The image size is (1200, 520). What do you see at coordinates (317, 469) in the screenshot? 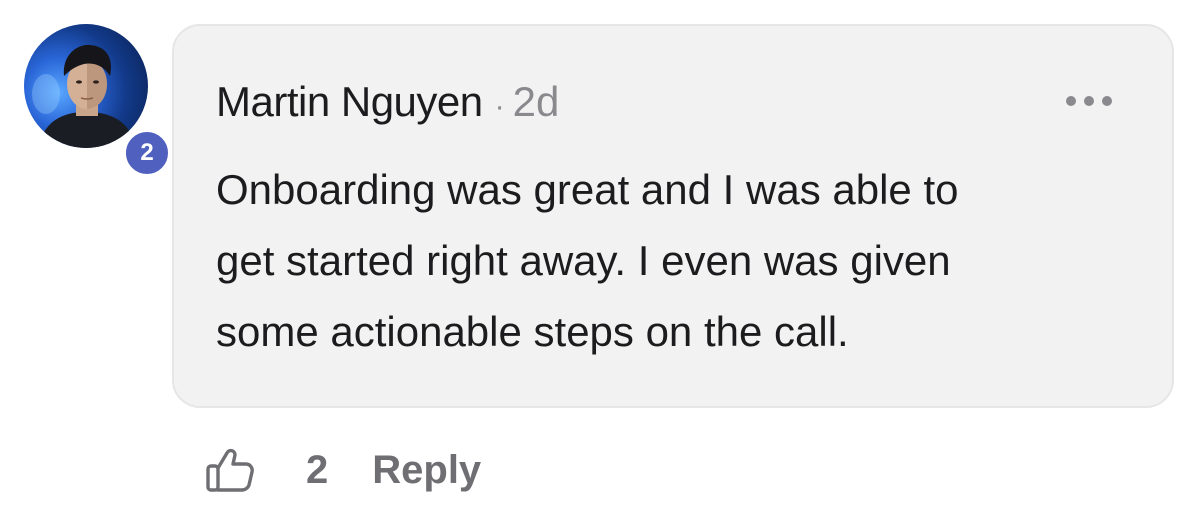
I see `like-count: 2` at bounding box center [317, 469].